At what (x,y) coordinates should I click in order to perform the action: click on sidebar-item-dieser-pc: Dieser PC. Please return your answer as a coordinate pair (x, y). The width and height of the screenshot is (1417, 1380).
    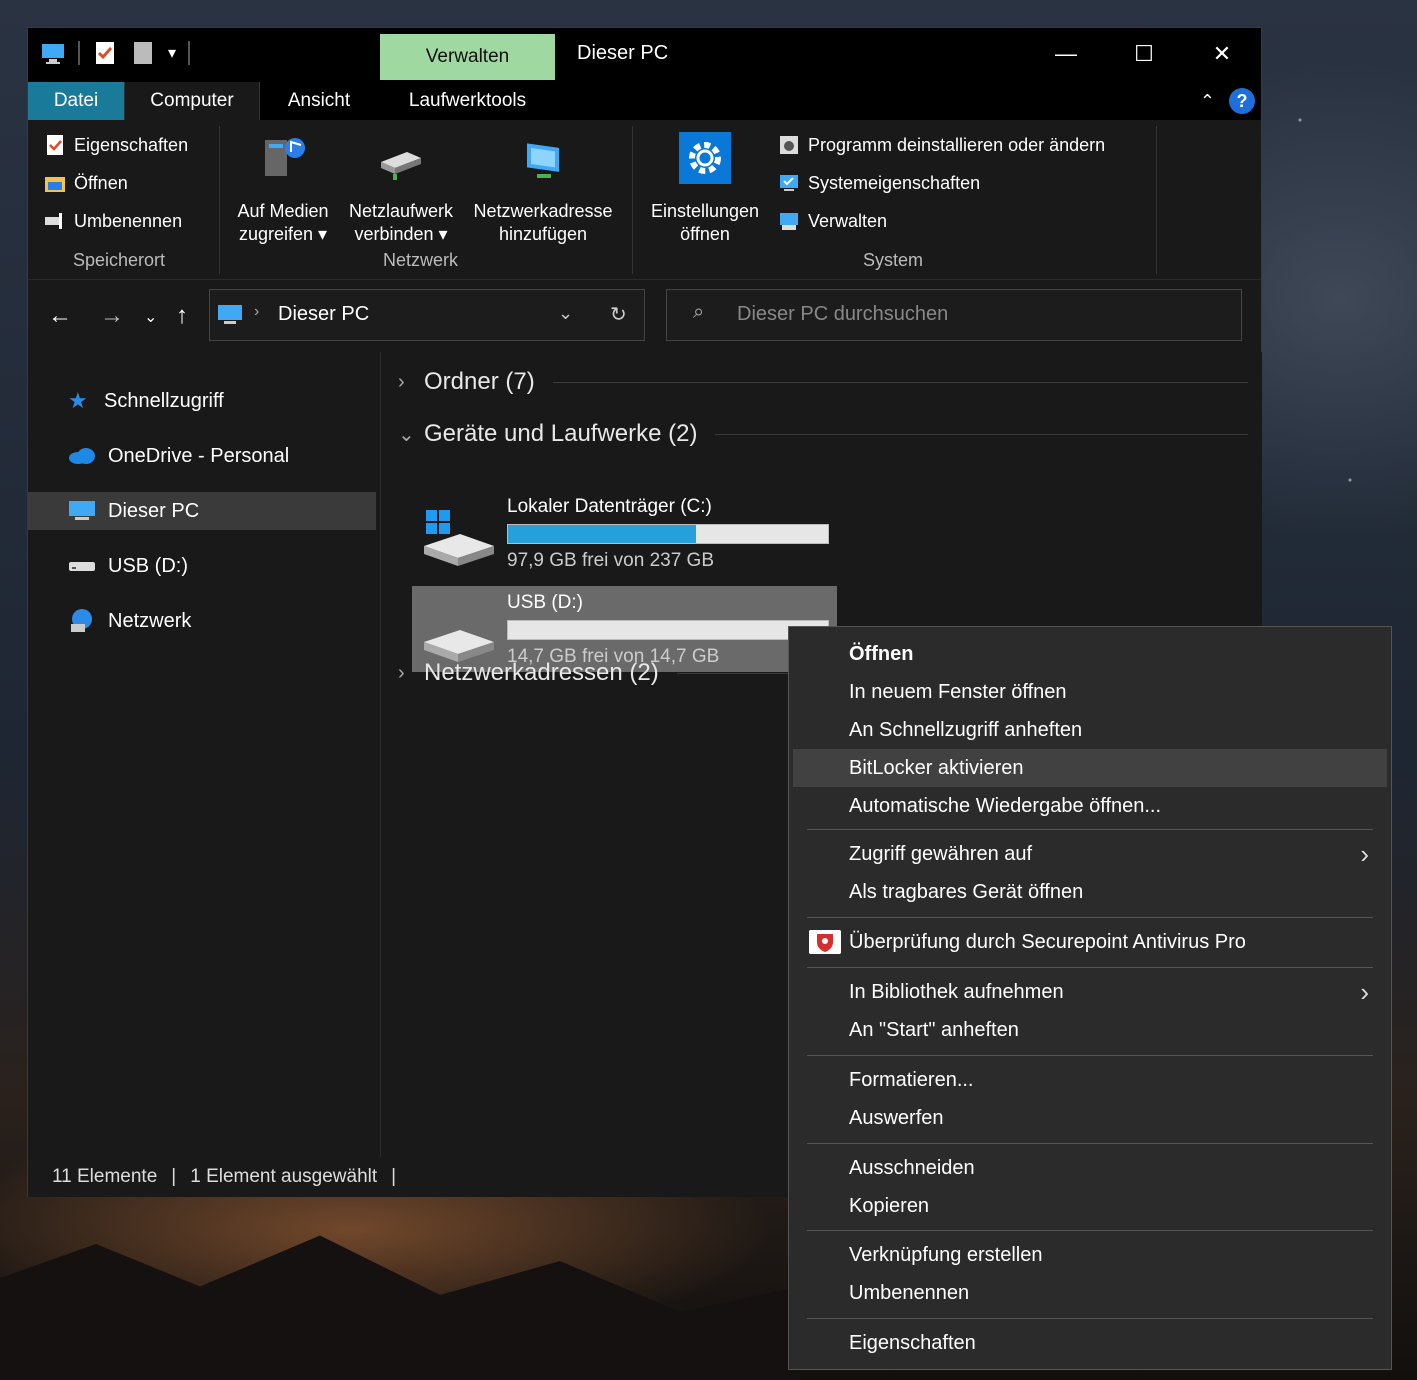
    Looking at the image, I should click on (202, 511).